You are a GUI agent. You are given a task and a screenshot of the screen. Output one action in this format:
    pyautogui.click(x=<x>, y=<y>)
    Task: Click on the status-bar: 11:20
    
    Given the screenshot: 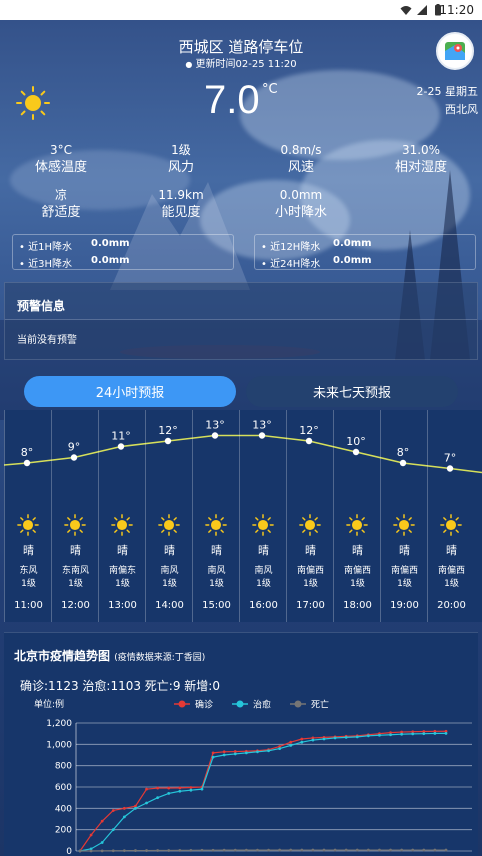 What is the action you would take?
    pyautogui.click(x=241, y=10)
    